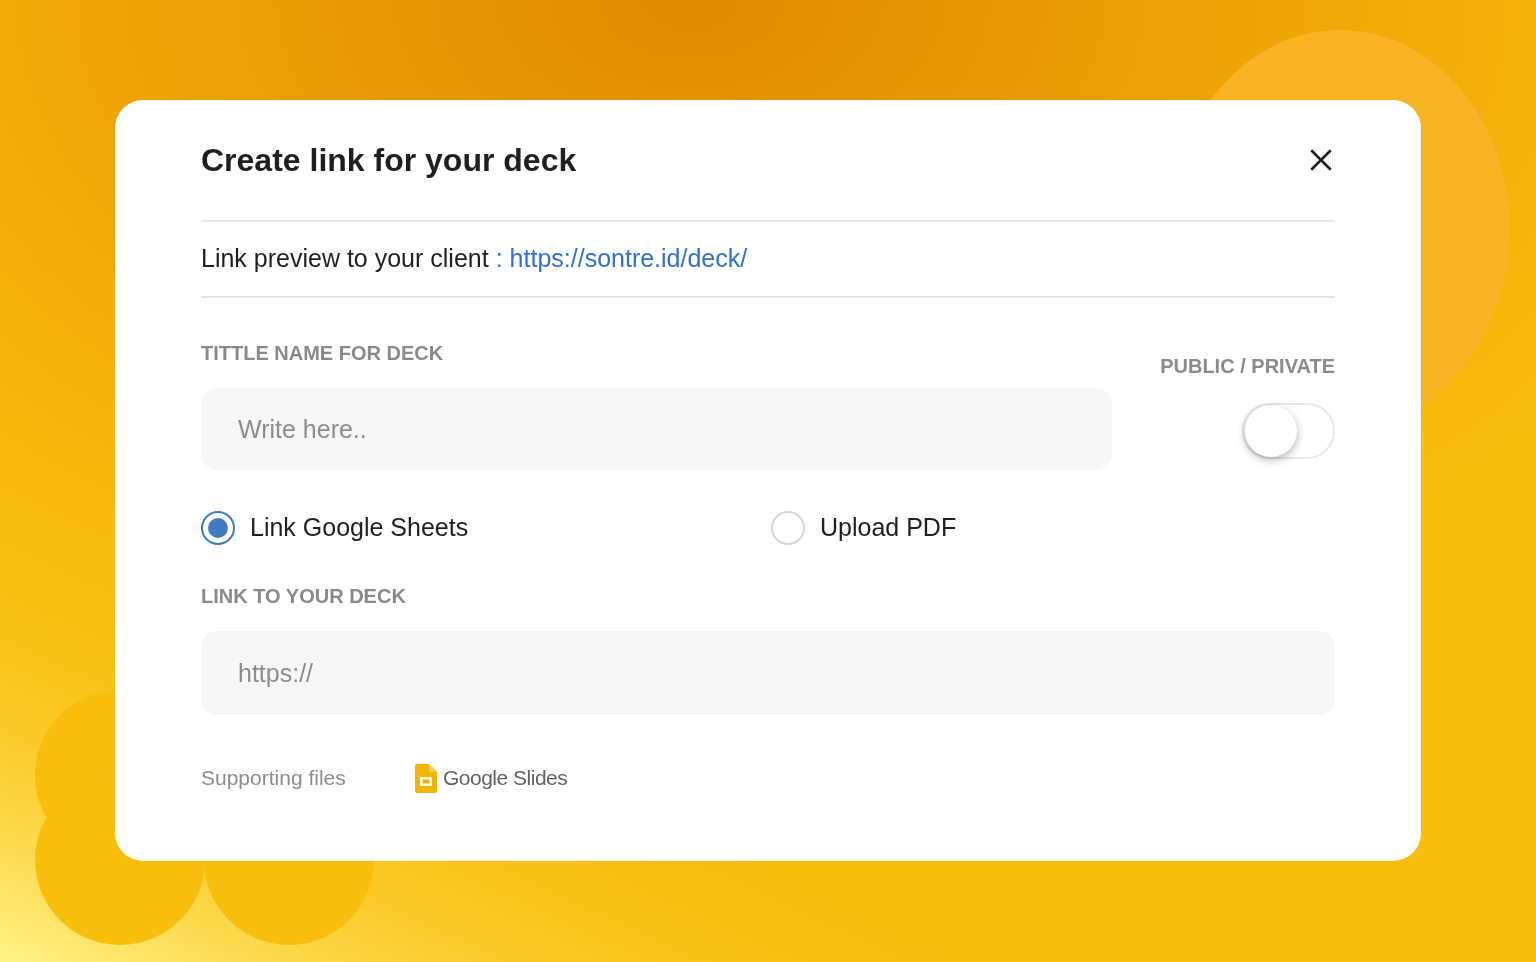 The width and height of the screenshot is (1536, 962). What do you see at coordinates (389, 160) in the screenshot?
I see `dialog-title: Create link for your deck` at bounding box center [389, 160].